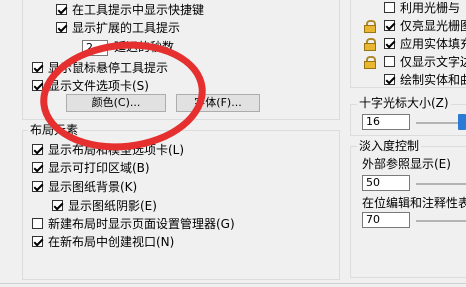 The height and width of the screenshot is (287, 466). What do you see at coordinates (111, 242) in the screenshot?
I see `create-viewport-label: 在新布局中创建视口(N)` at bounding box center [111, 242].